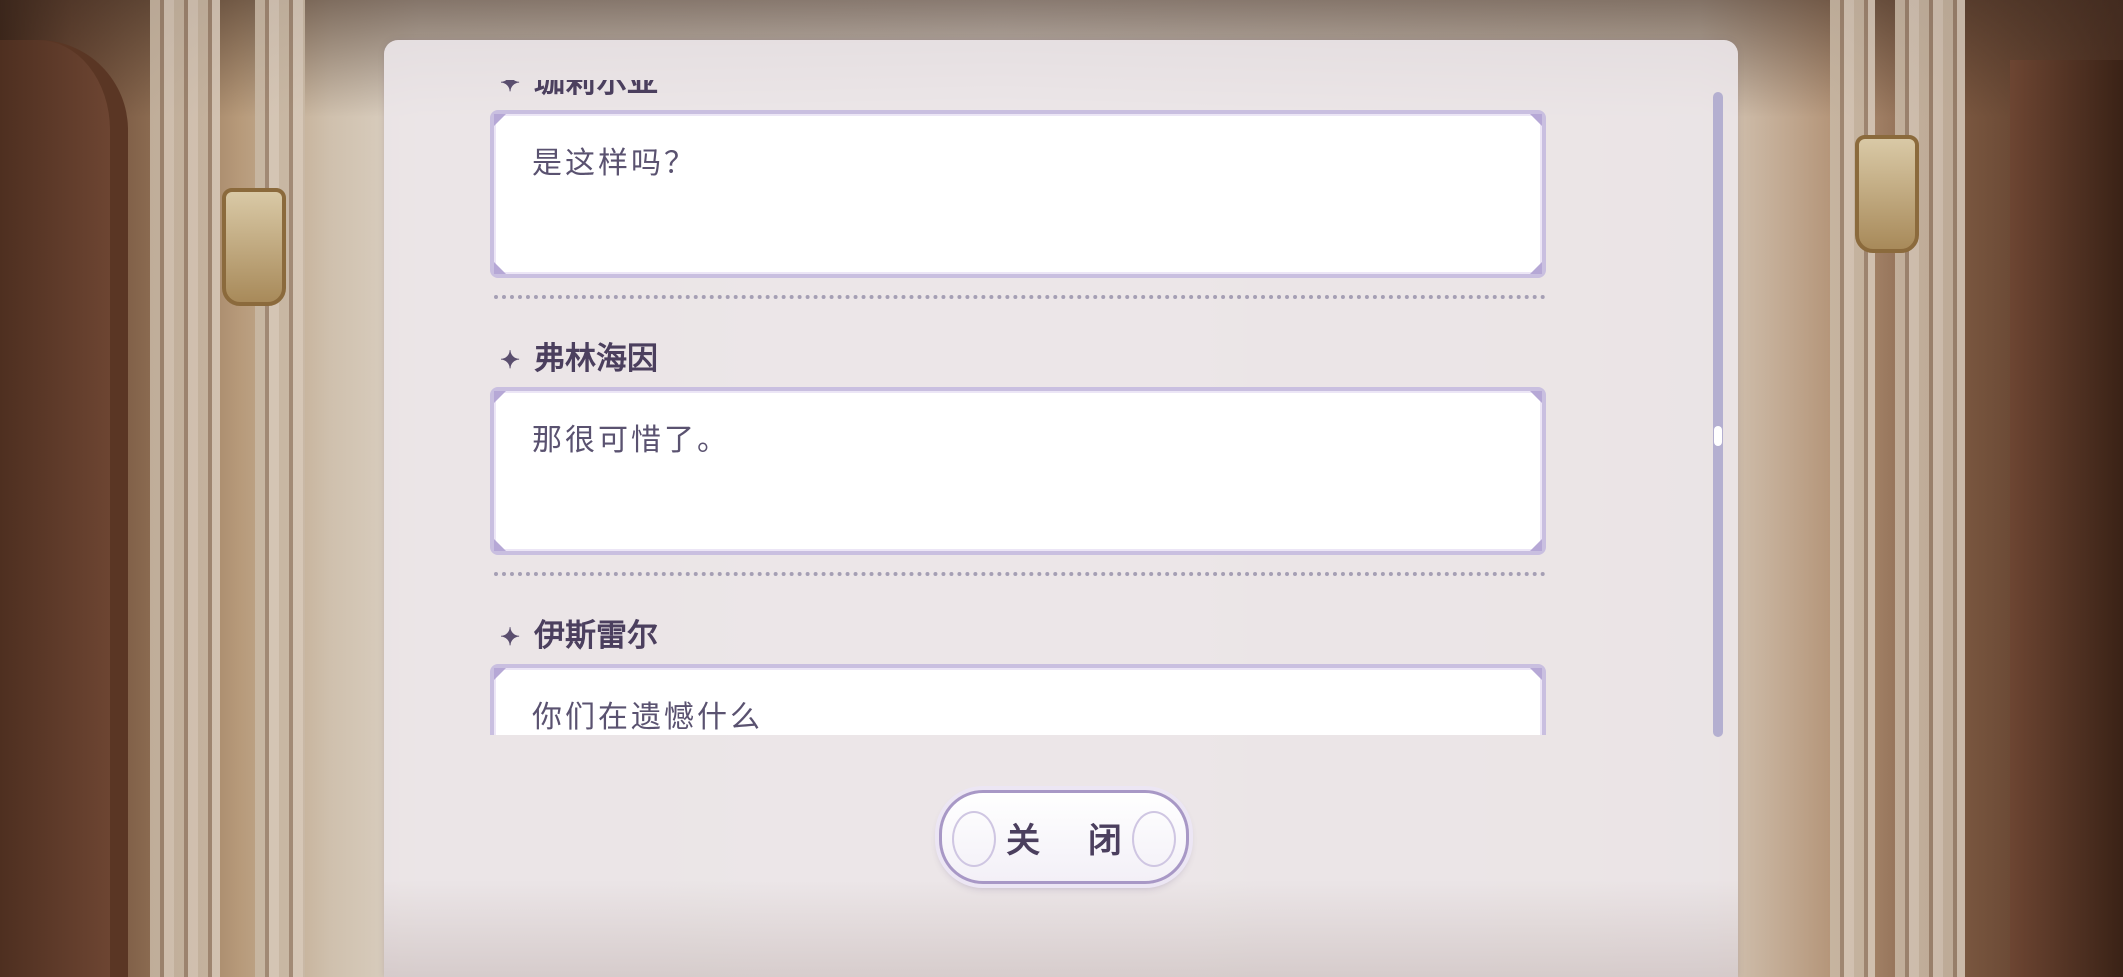 The width and height of the screenshot is (2123, 977). I want to click on close-button: 关 闭, so click(1064, 837).